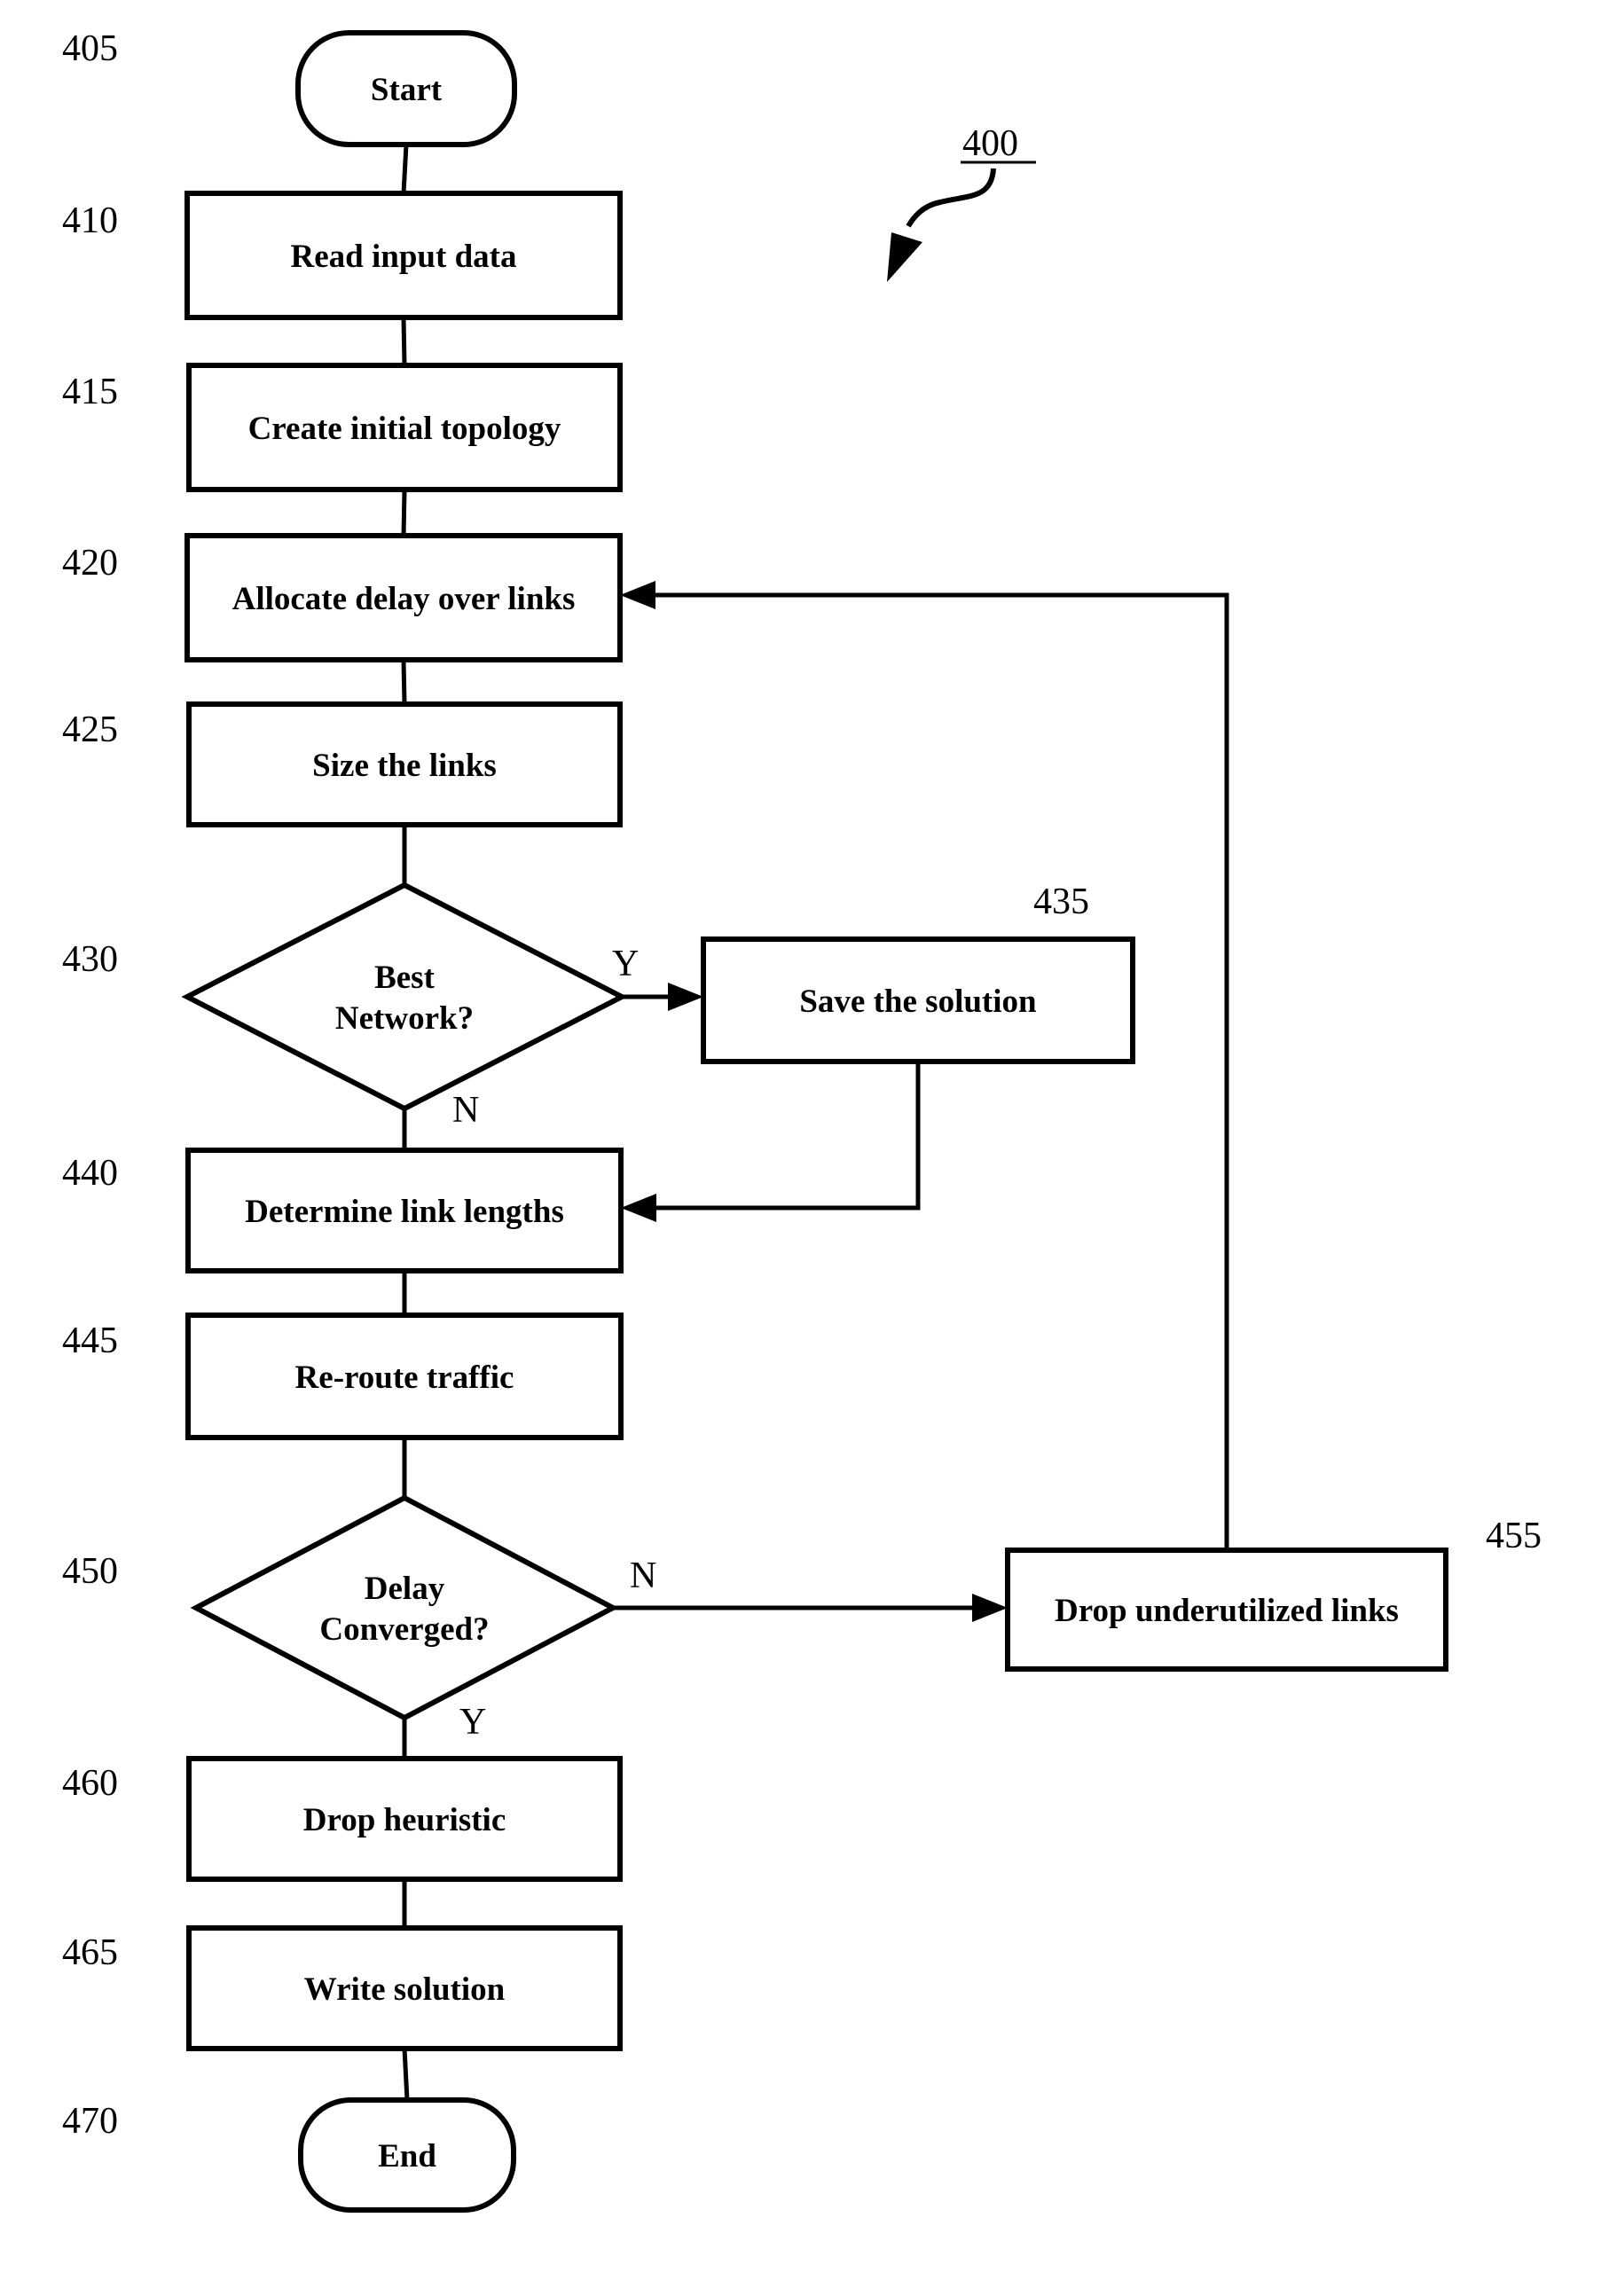  Describe the element at coordinates (404, 1629) in the screenshot. I see `node-label: Converged?` at that location.